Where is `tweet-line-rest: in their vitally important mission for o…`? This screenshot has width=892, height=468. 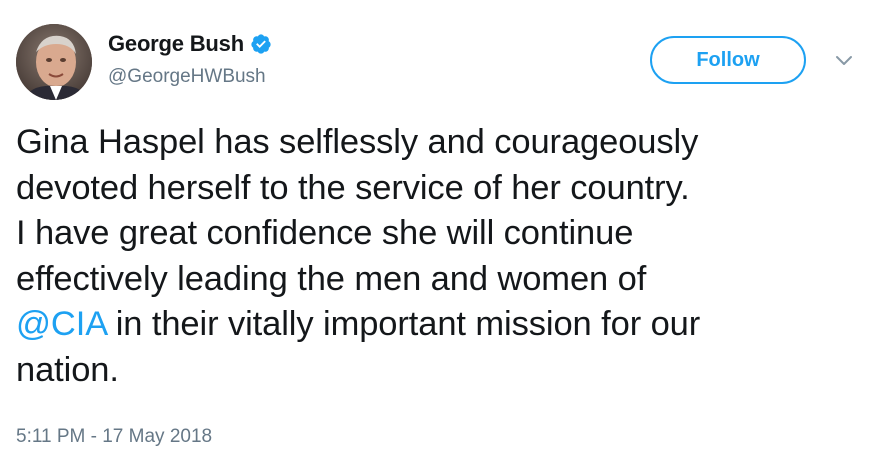
tweet-line-rest: in their vitally important mission for o… is located at coordinates (403, 324).